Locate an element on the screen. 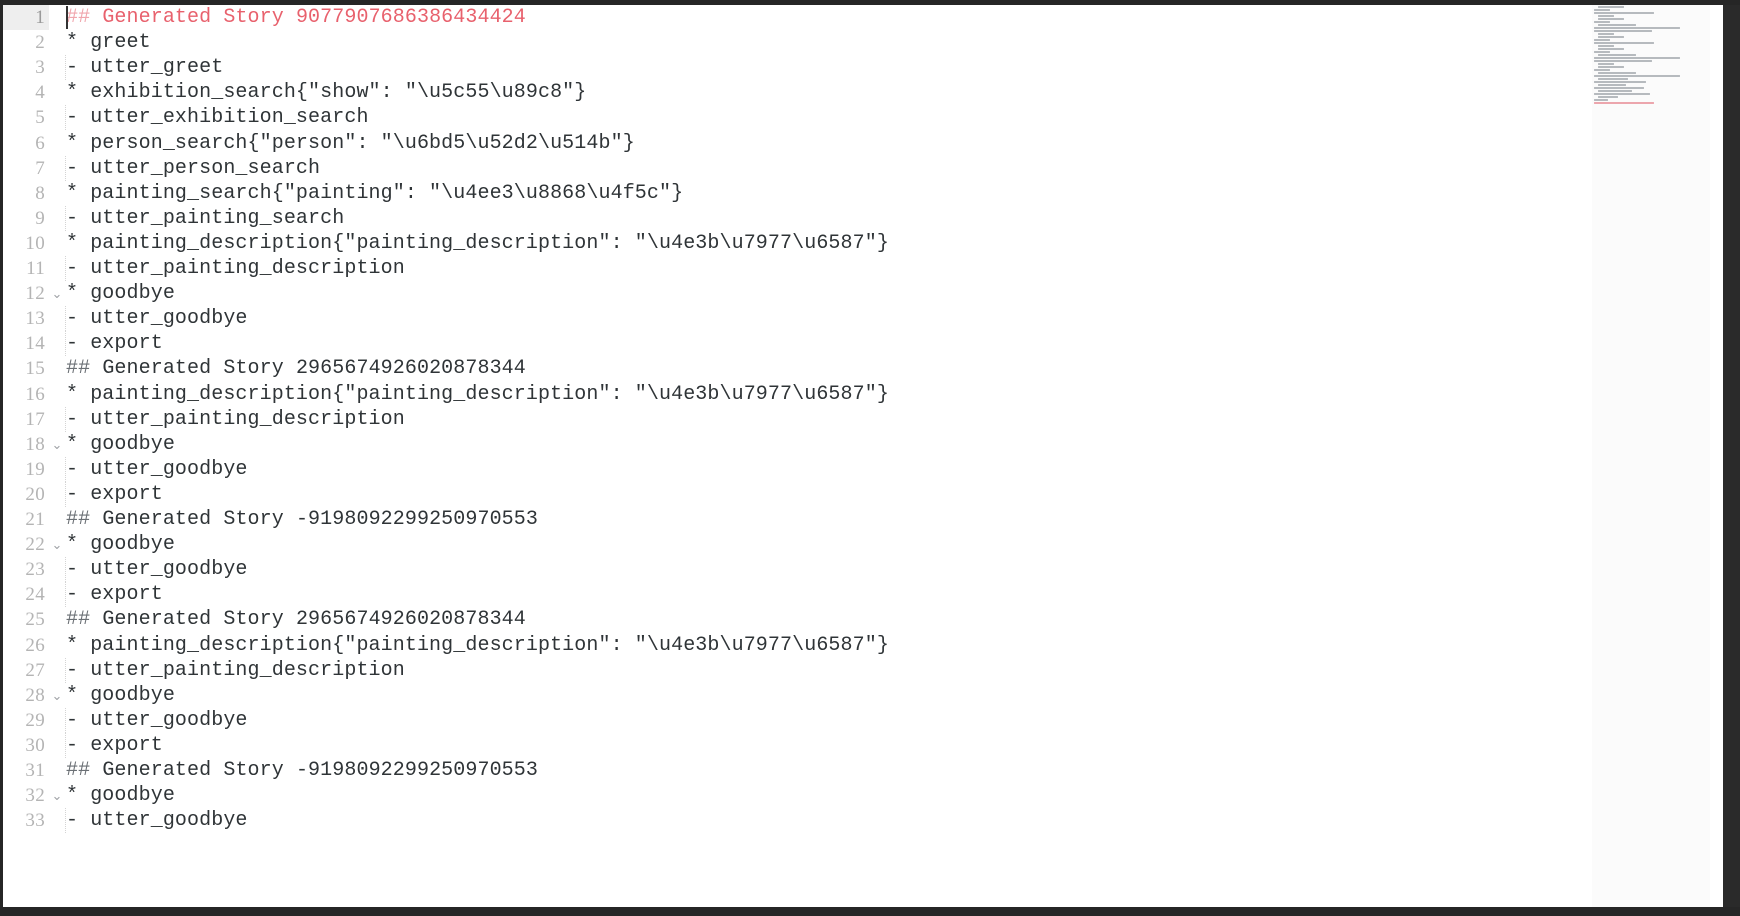  code-line: 25 ## Generated Story 2965674926020878344 is located at coordinates (793, 619).